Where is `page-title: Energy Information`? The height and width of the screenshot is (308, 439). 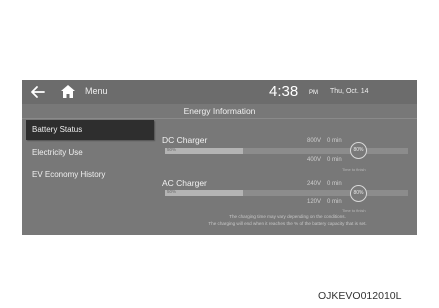
page-title: Energy Information is located at coordinates (219, 111).